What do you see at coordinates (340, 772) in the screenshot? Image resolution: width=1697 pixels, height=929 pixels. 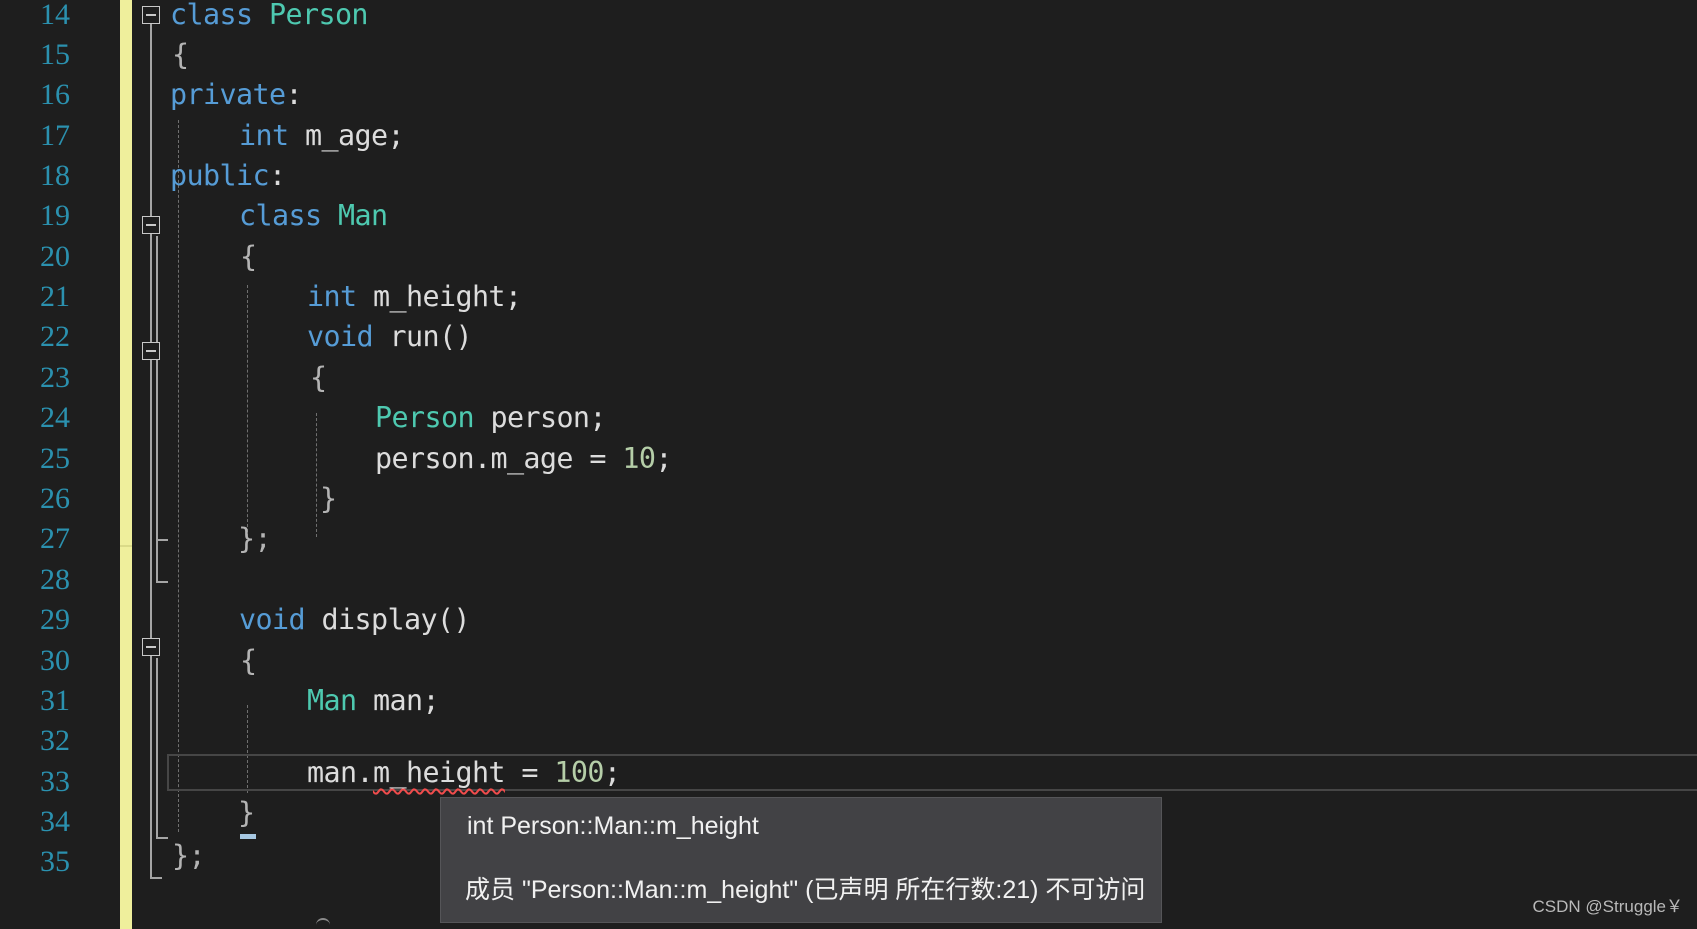 I see `identifier-token: man.` at bounding box center [340, 772].